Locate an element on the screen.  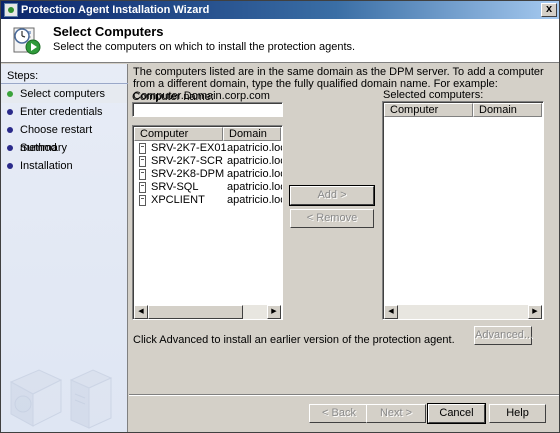
available-list-hscrollbar: ◀ ▶ is located at coordinates (207, 312).